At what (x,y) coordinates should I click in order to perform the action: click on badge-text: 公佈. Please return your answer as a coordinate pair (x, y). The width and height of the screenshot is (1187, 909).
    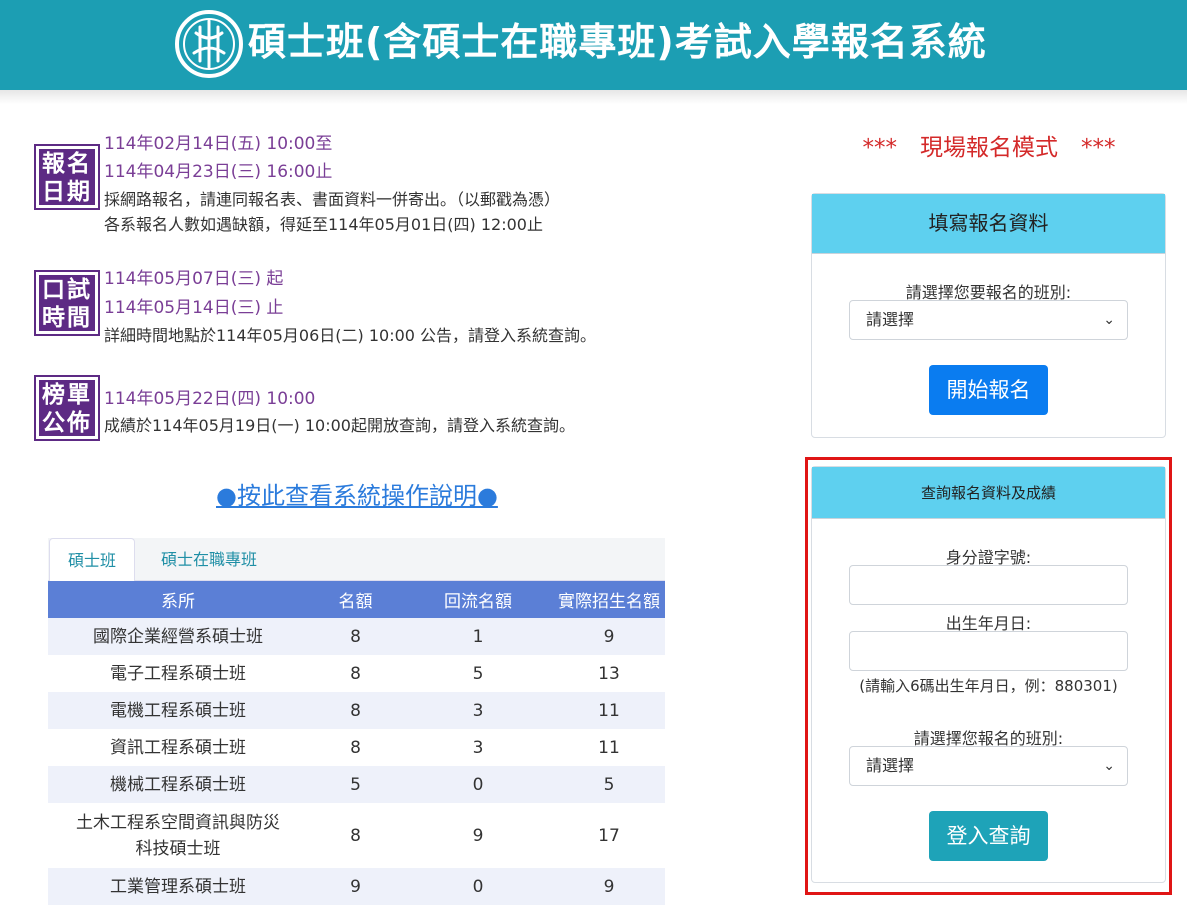
    Looking at the image, I should click on (67, 423).